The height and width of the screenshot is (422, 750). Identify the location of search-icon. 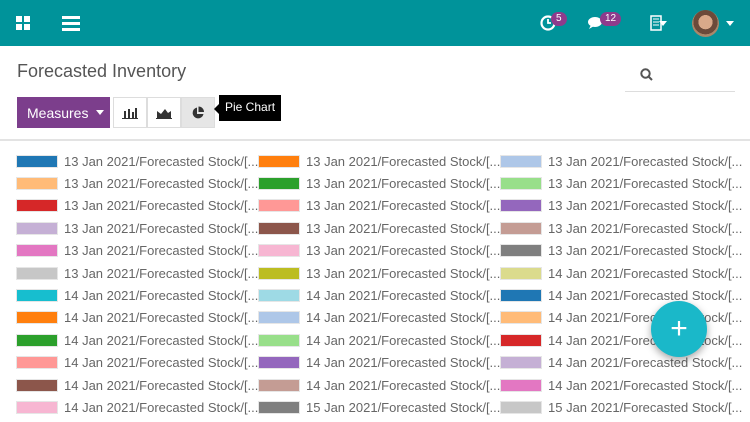
(646, 74).